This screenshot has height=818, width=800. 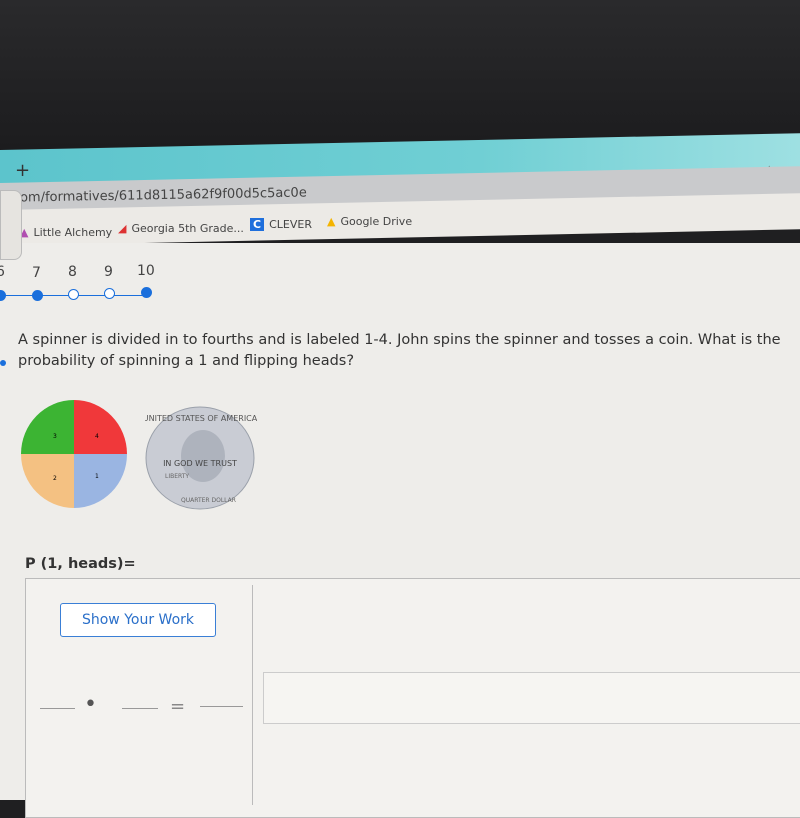 What do you see at coordinates (281, 224) in the screenshot?
I see `bookmark-clever: C CLEVER` at bounding box center [281, 224].